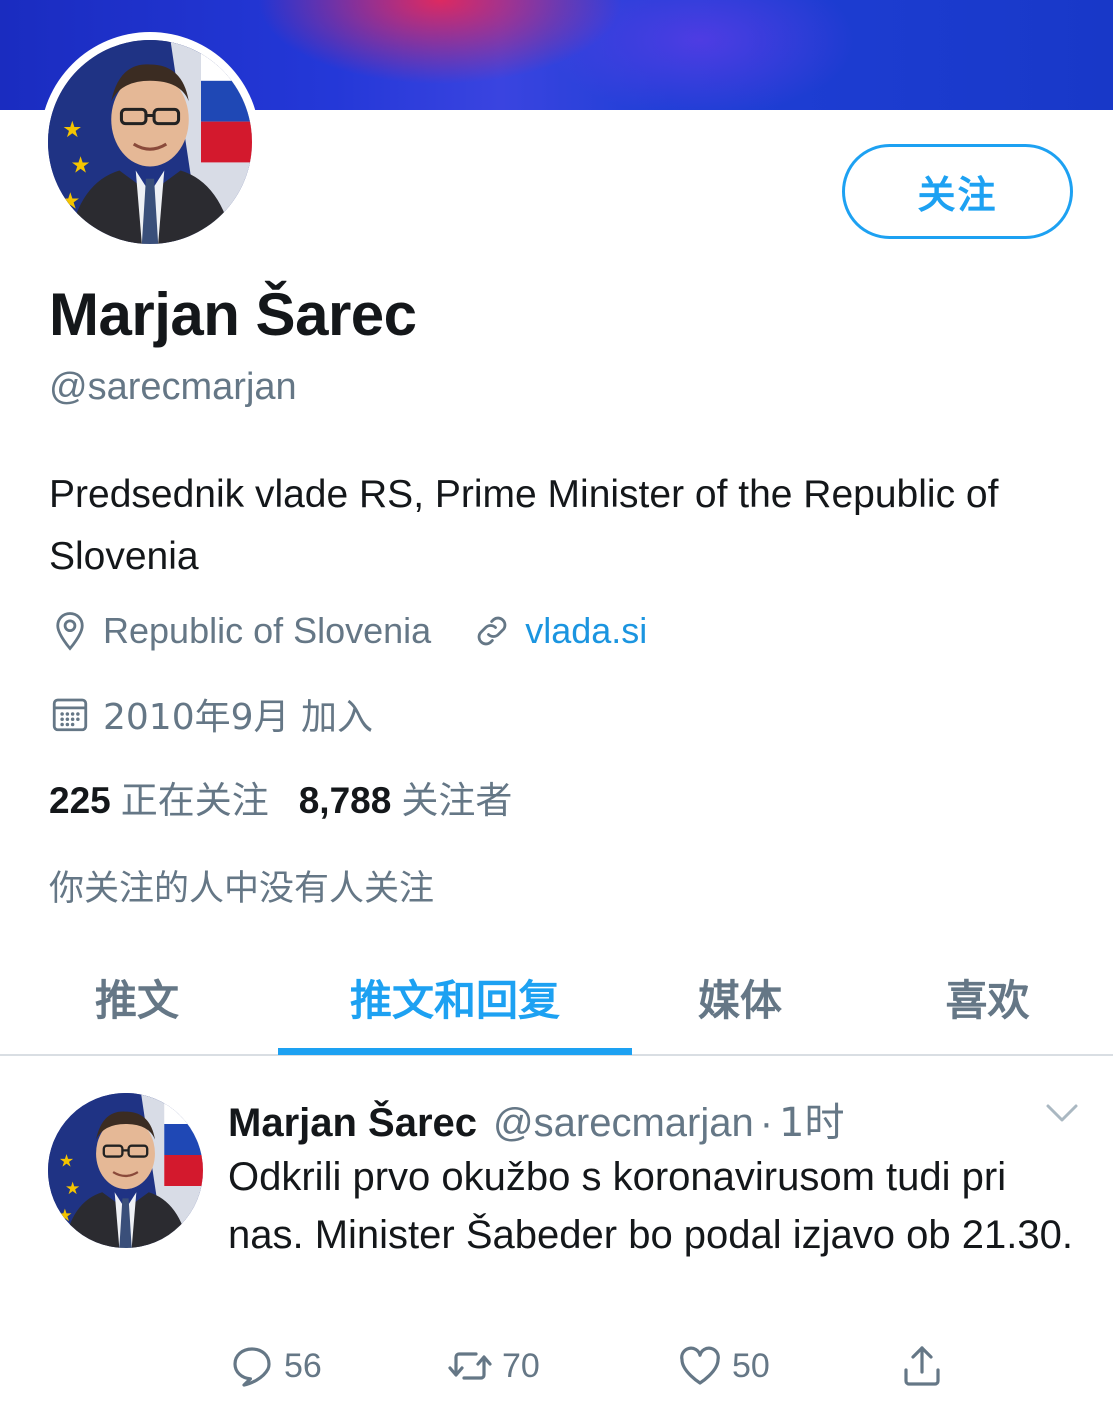  Describe the element at coordinates (267, 630) in the screenshot. I see `profile-location: Republic of Slovenia` at that location.